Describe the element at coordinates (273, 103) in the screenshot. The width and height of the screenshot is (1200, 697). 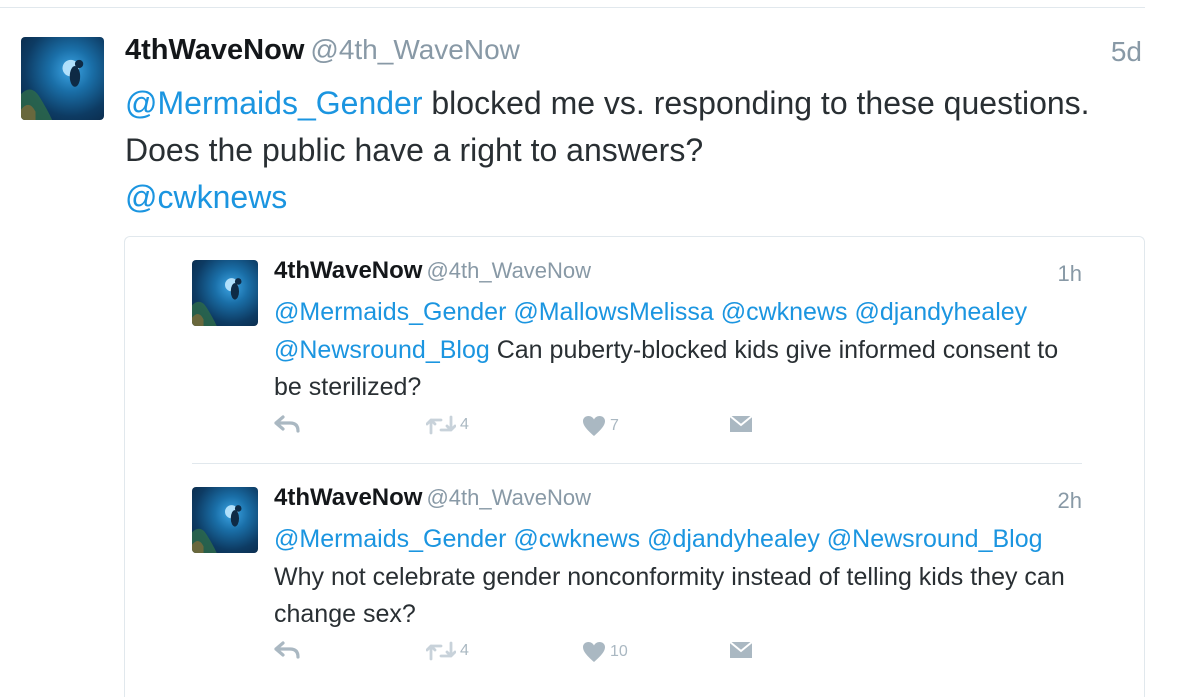
I see `mention-link: @Mermaids_Gender` at that location.